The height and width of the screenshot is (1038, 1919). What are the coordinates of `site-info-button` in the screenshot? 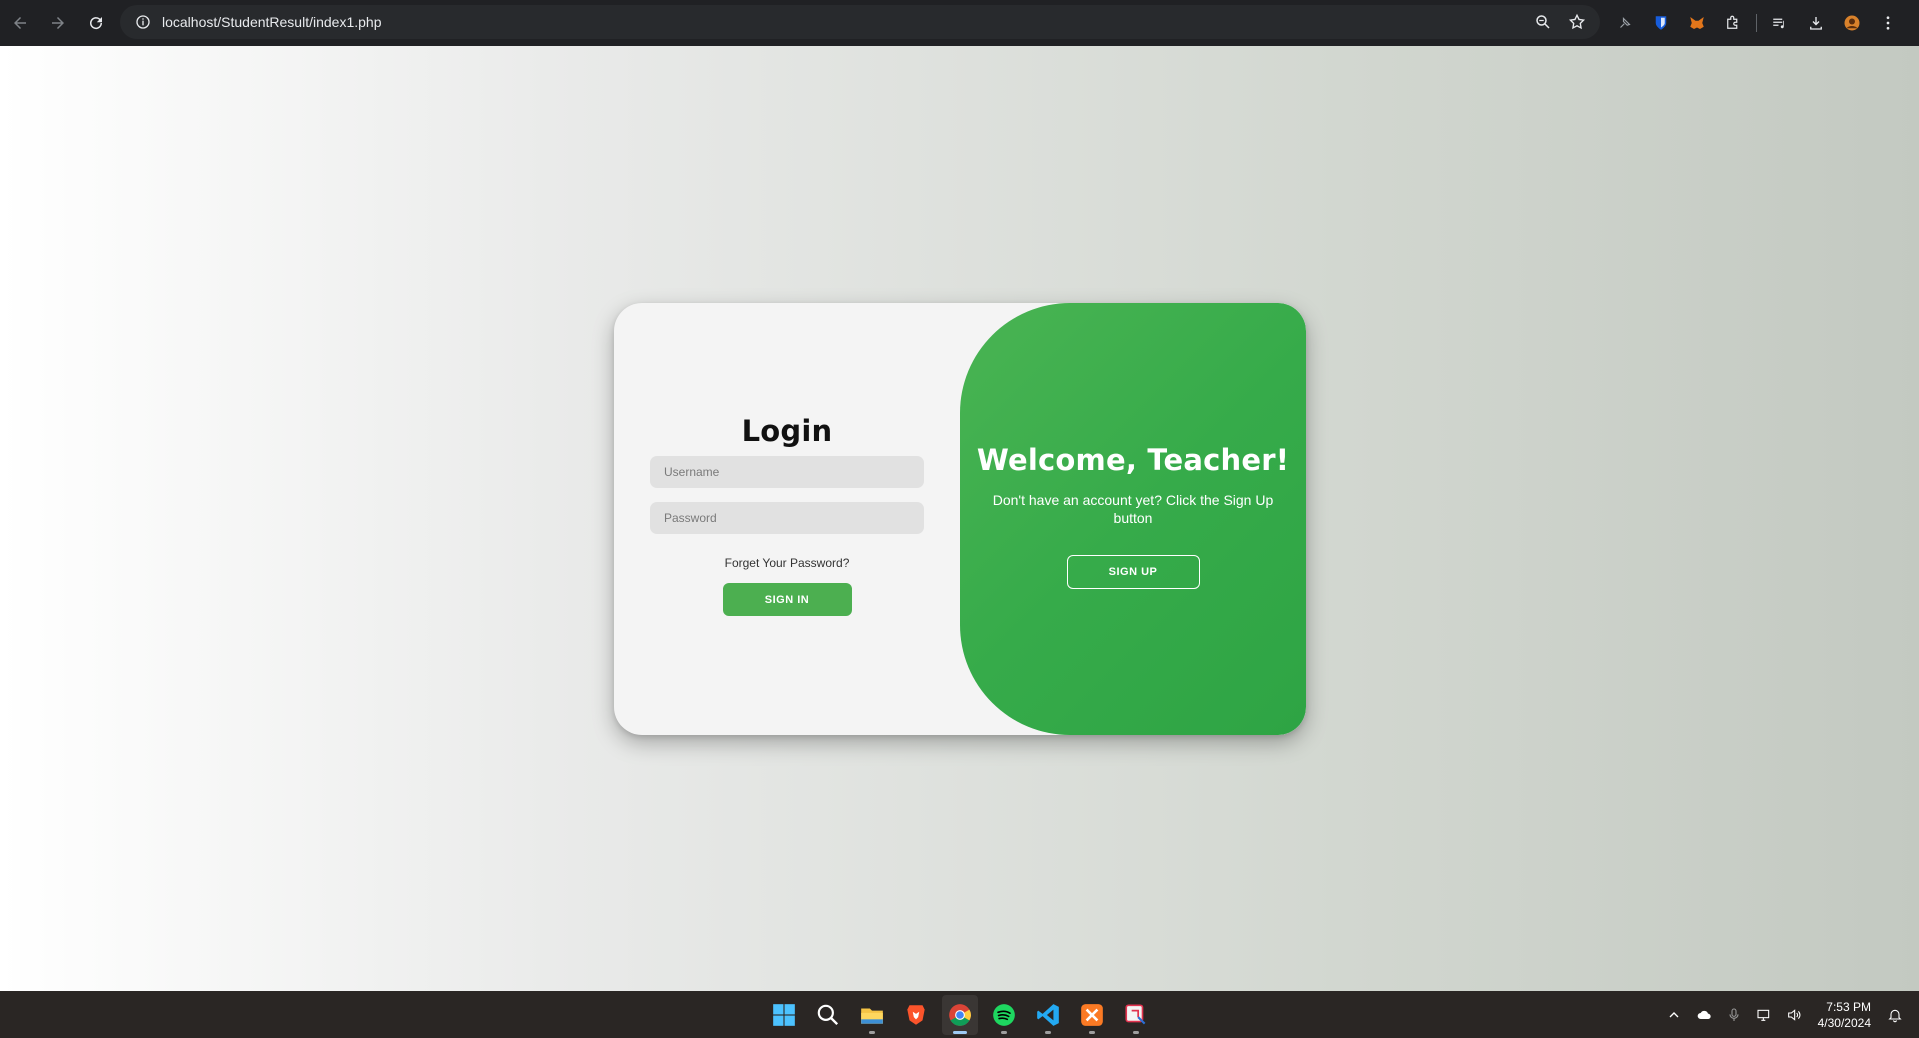 It's located at (143, 22).